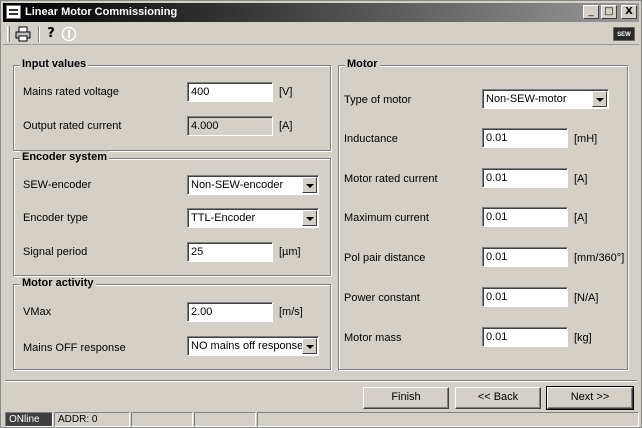 This screenshot has height=428, width=642. What do you see at coordinates (55, 218) in the screenshot?
I see `encoder-type-label: Encoder type` at bounding box center [55, 218].